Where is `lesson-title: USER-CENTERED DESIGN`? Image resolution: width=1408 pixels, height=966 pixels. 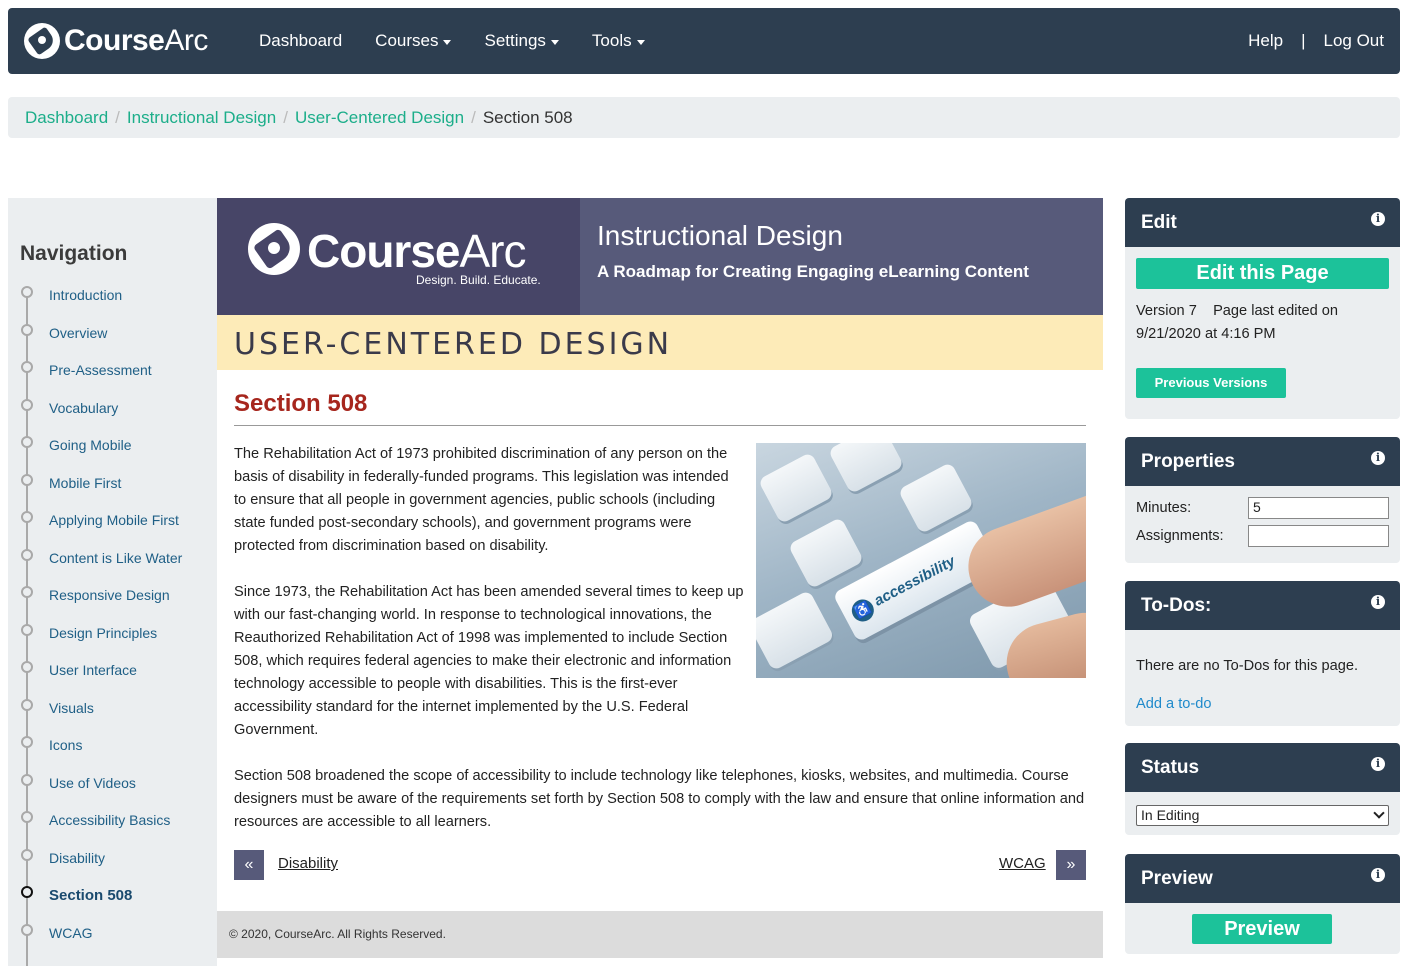
lesson-title: USER-CENTERED DESIGN is located at coordinates (453, 344).